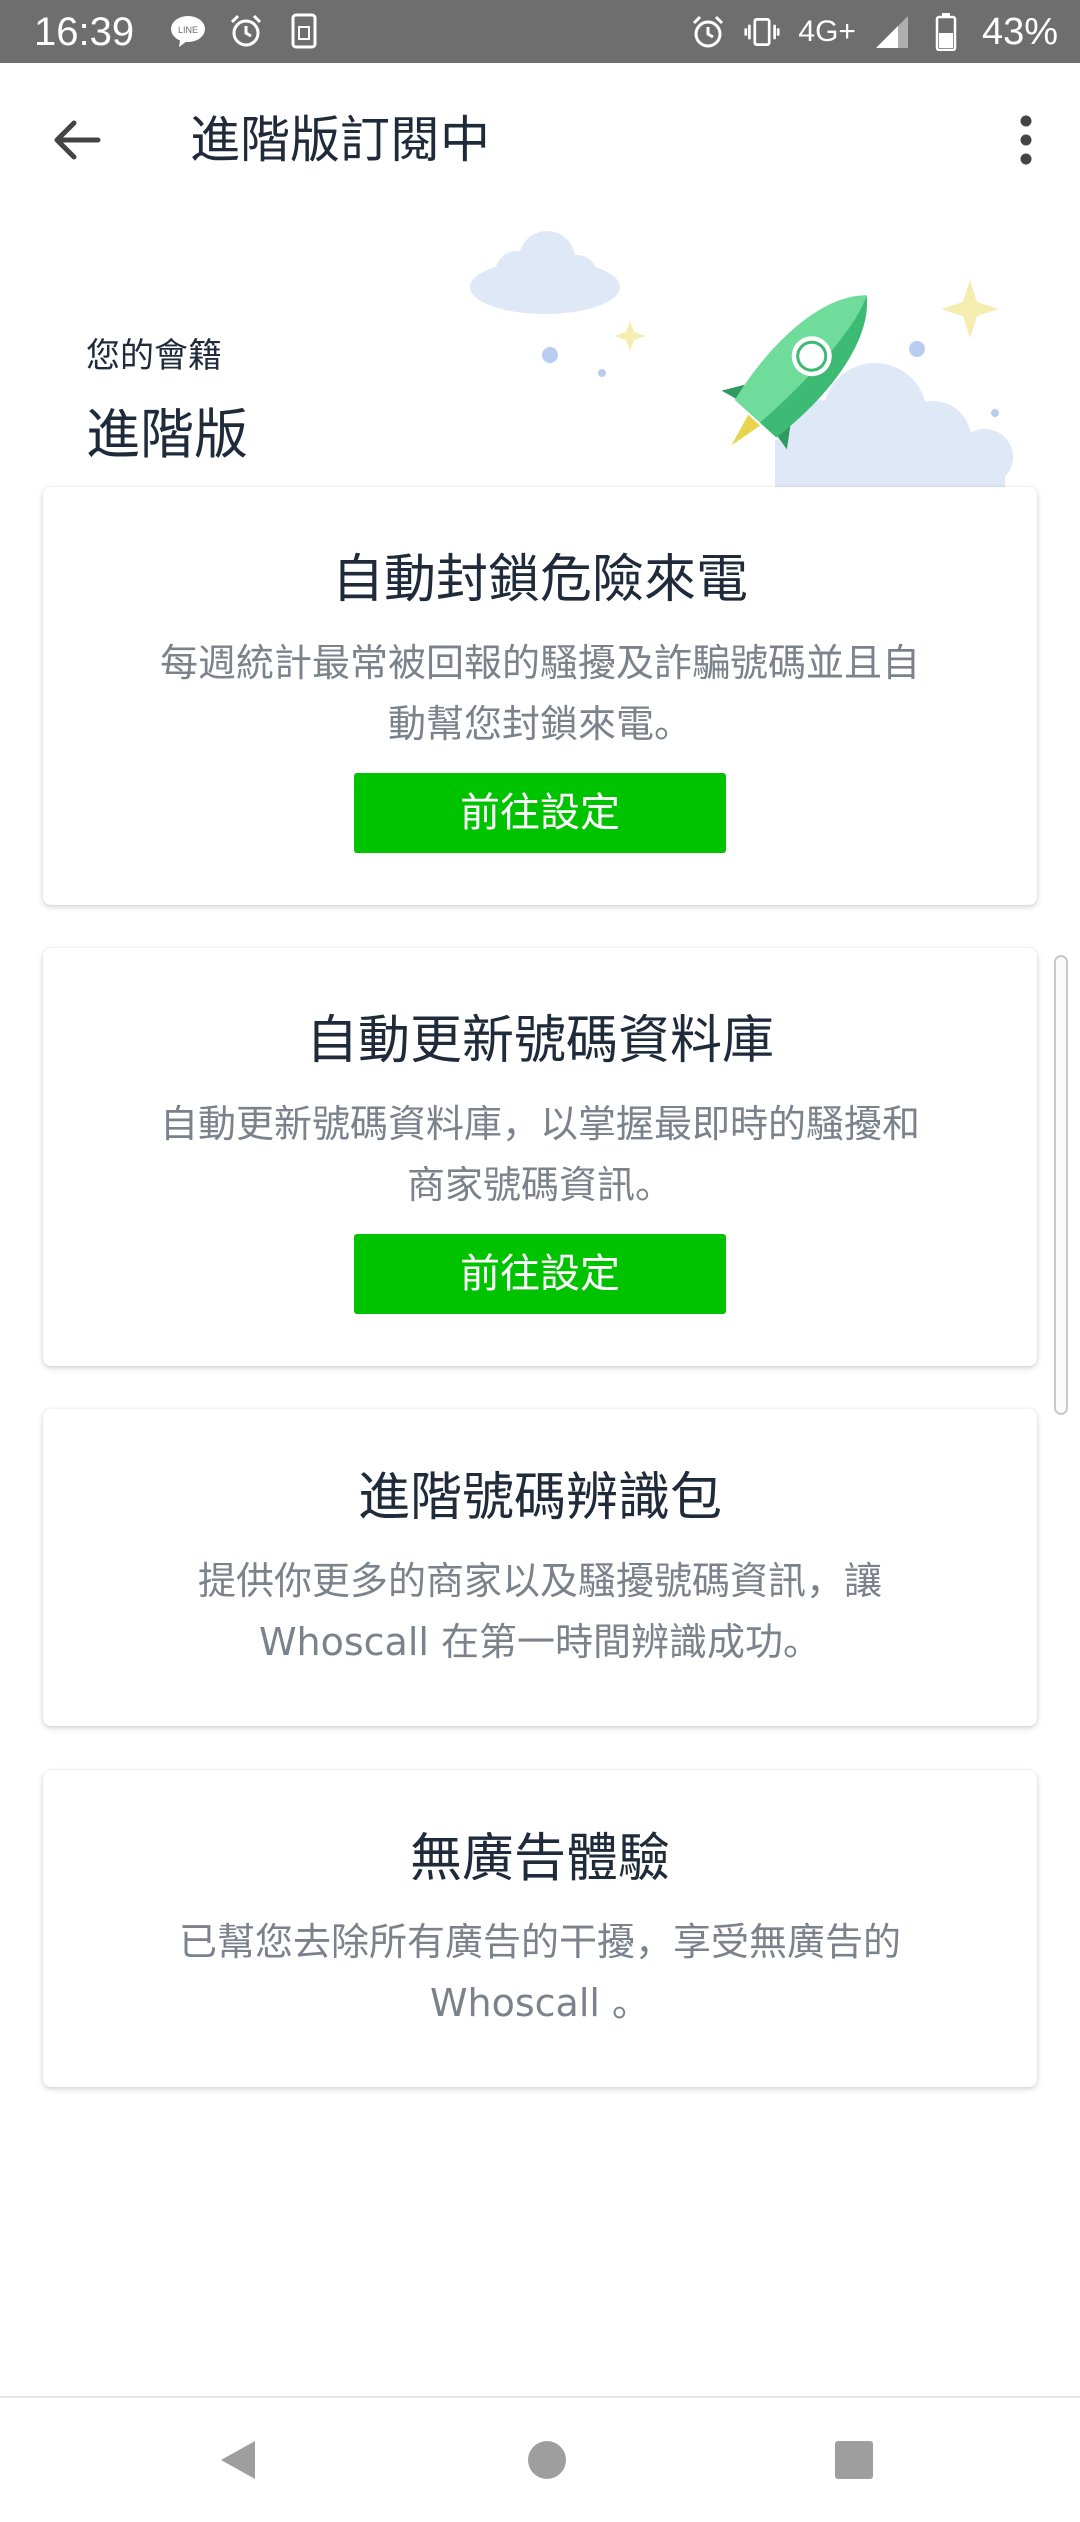 The width and height of the screenshot is (1080, 2522). What do you see at coordinates (84, 32) in the screenshot?
I see `status-time: 16:39` at bounding box center [84, 32].